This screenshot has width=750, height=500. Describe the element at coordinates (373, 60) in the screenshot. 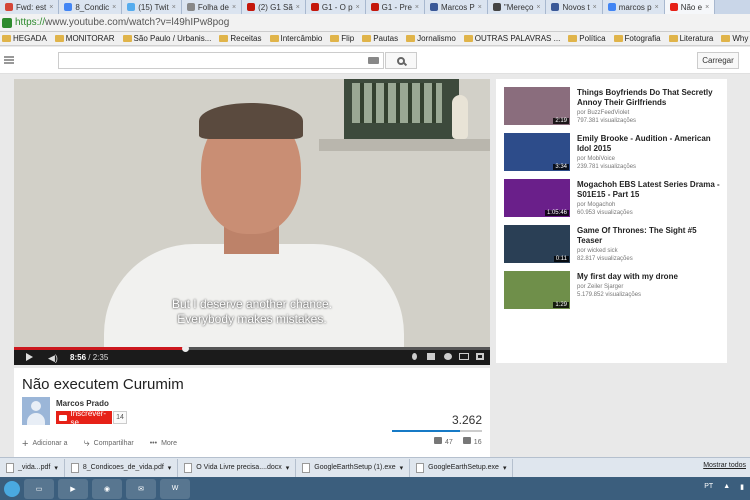

I see `keyboard-icon` at that location.